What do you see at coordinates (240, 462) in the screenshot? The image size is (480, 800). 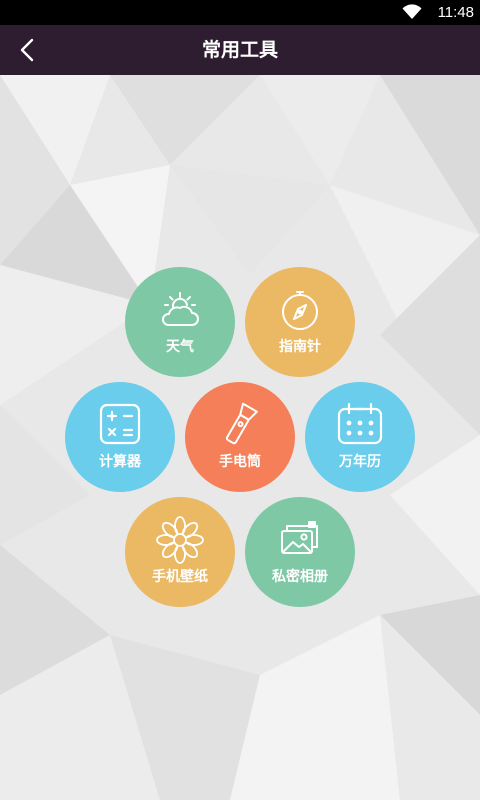 I see `tool-flashlight-label: 手电筒` at bounding box center [240, 462].